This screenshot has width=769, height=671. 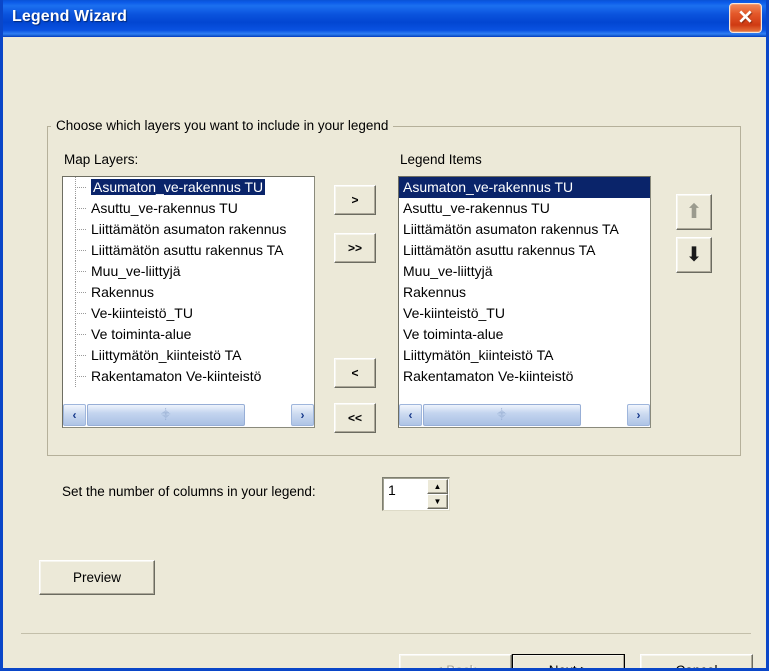 What do you see at coordinates (355, 200) in the screenshot?
I see `add-selected-button: >` at bounding box center [355, 200].